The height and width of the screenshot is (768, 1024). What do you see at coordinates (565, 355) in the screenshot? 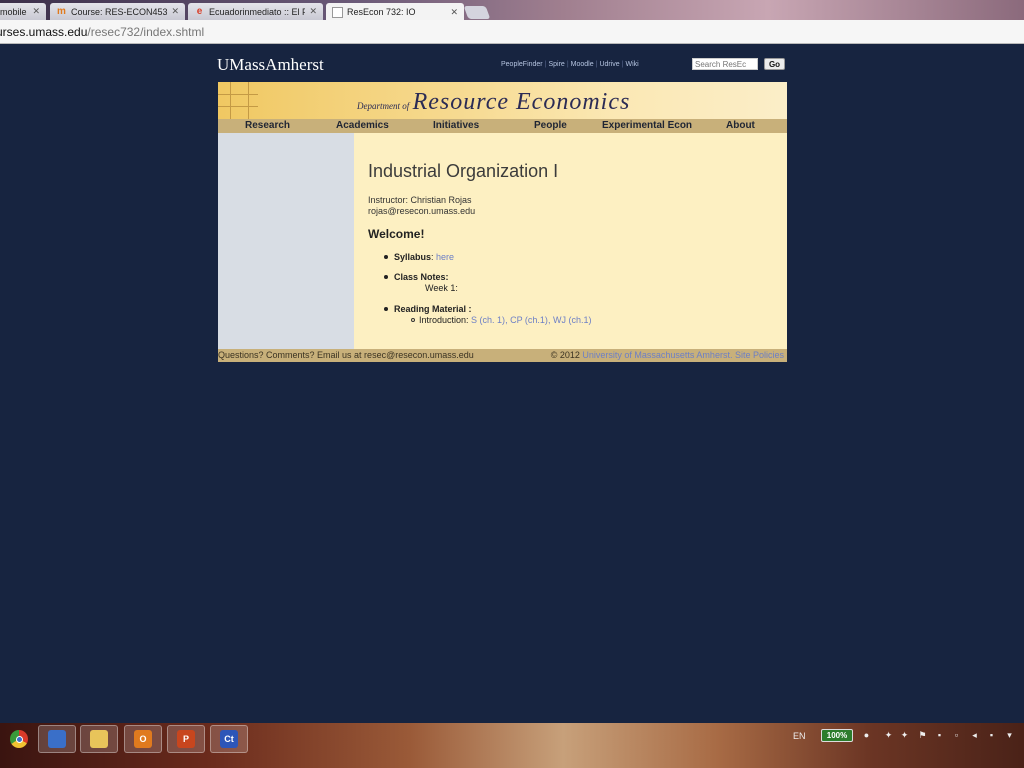
I see `copyright-text: © 2012` at bounding box center [565, 355].